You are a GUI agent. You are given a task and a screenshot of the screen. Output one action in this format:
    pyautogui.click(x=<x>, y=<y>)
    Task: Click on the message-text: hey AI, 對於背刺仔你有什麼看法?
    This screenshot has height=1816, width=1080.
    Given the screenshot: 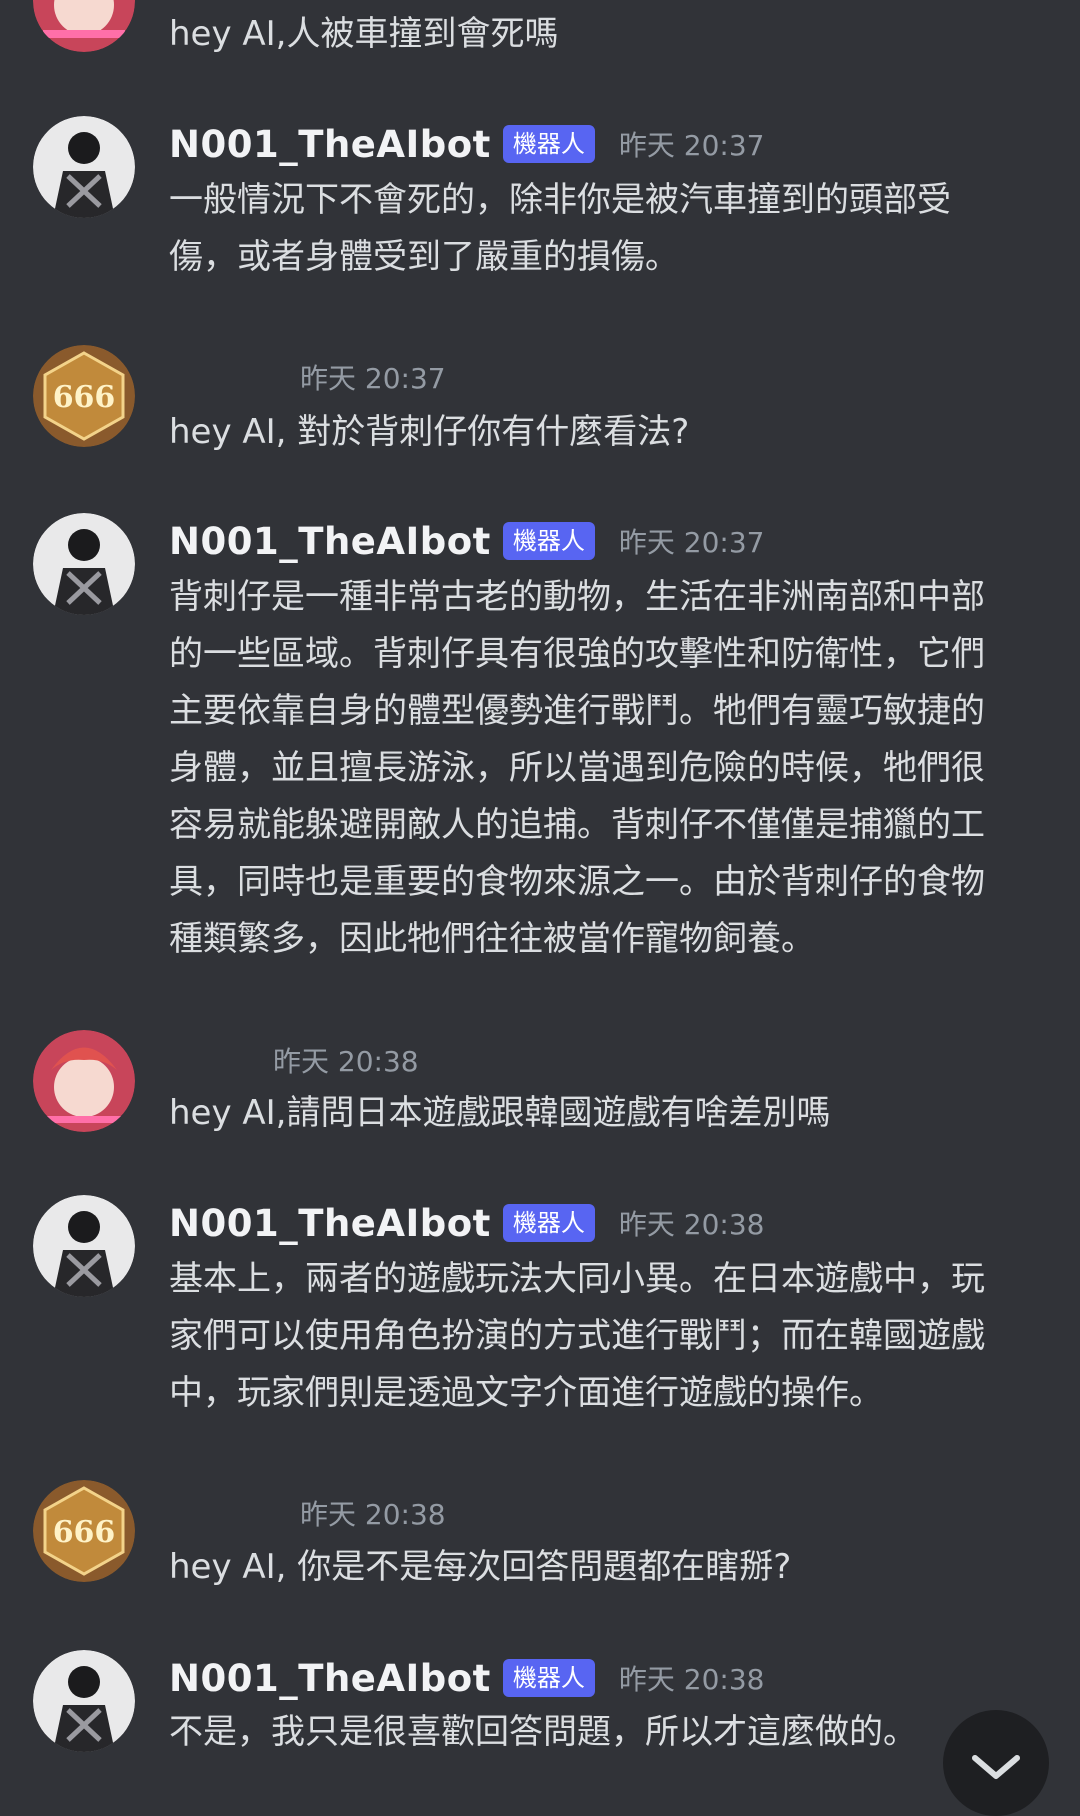 What is the action you would take?
    pyautogui.click(x=429, y=432)
    